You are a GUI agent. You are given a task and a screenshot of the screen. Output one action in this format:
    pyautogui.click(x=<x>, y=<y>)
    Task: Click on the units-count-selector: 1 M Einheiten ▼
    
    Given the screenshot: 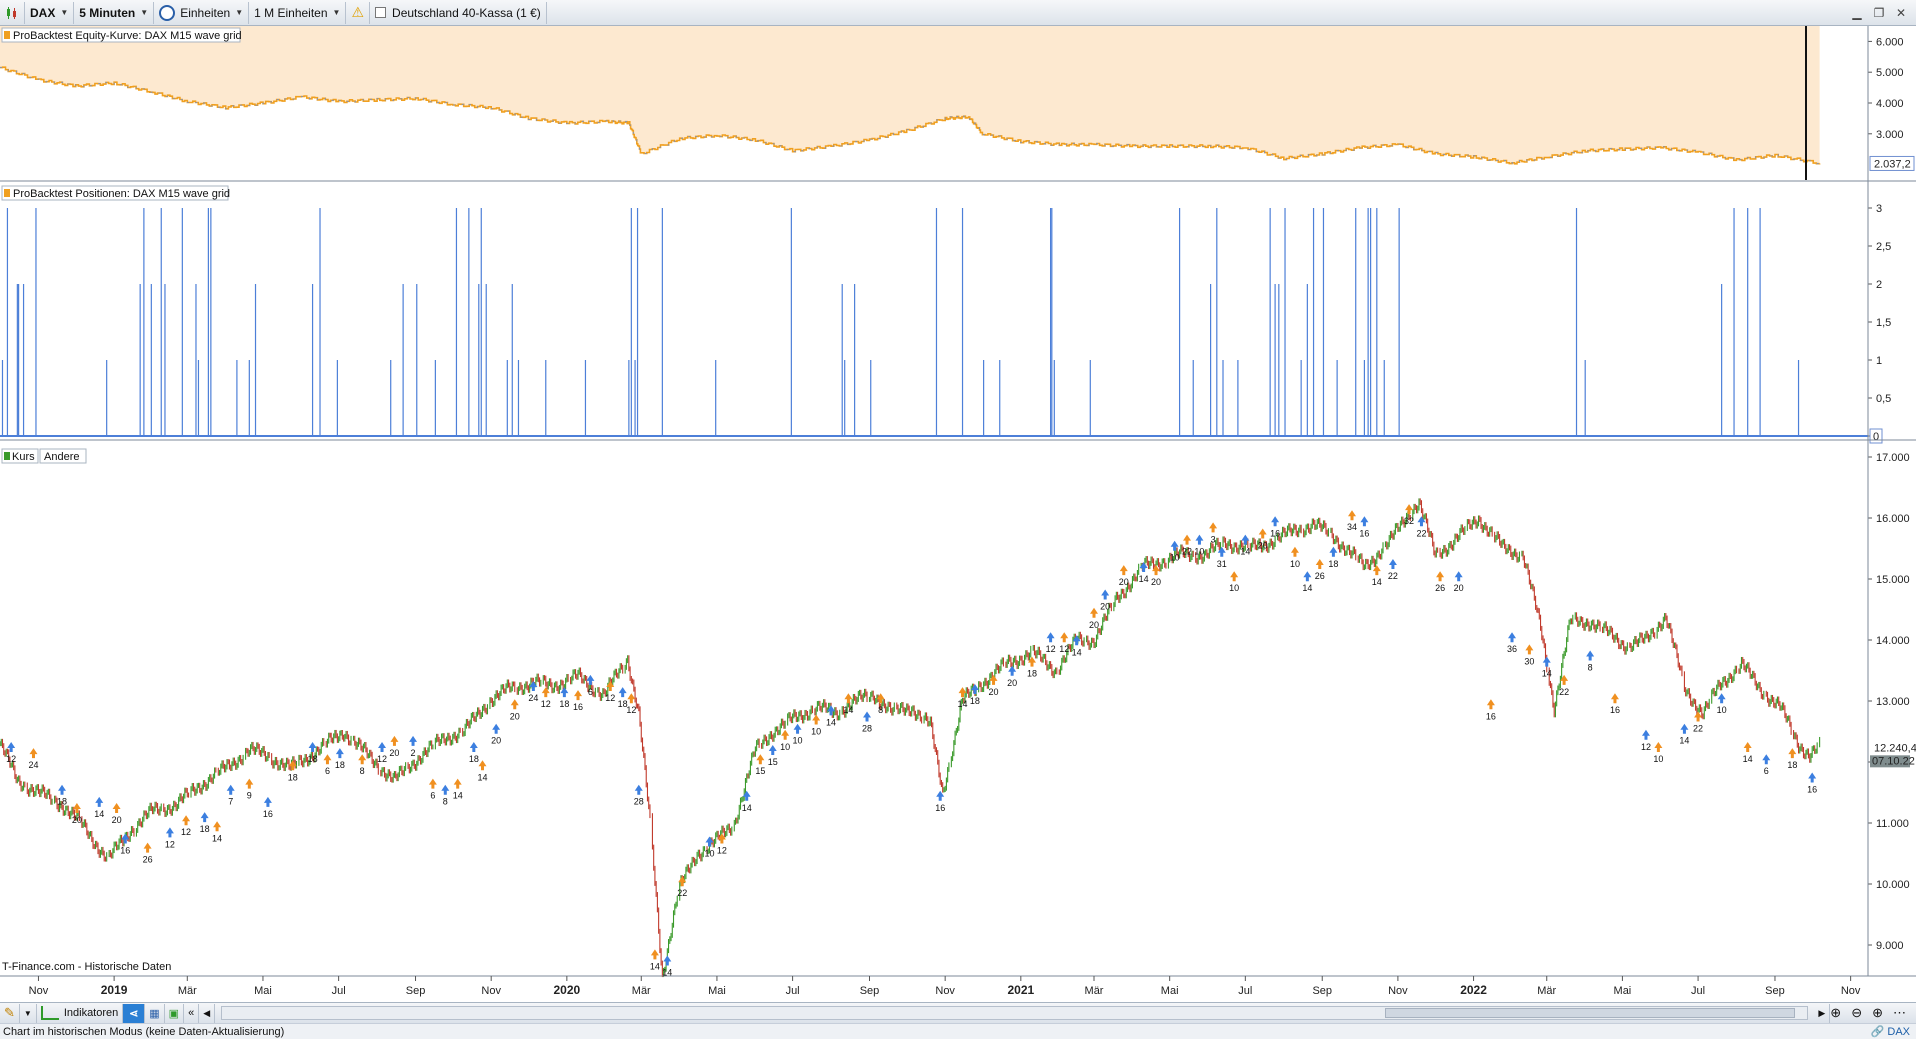 What is the action you would take?
    pyautogui.click(x=298, y=12)
    